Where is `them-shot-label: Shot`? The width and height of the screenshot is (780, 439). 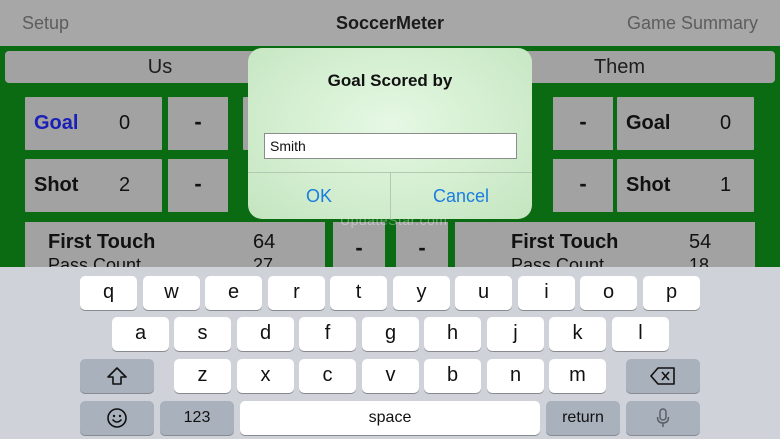 them-shot-label: Shot is located at coordinates (648, 185).